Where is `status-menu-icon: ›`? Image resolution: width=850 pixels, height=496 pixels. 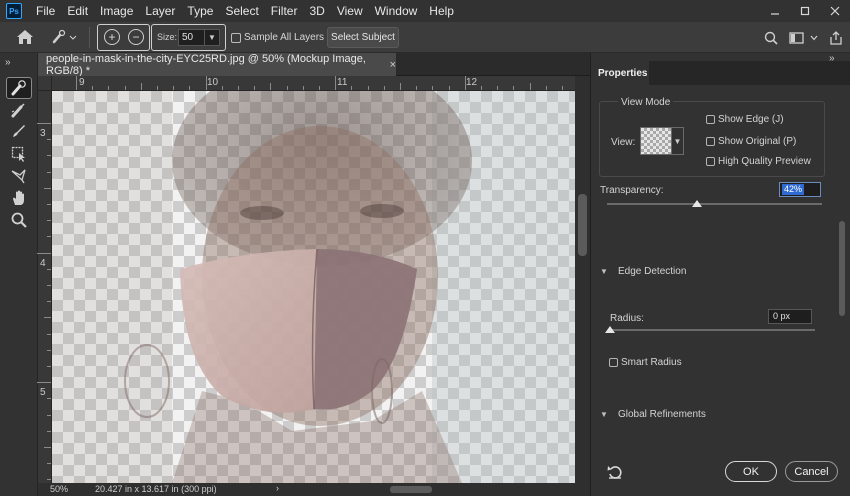 status-menu-icon: › is located at coordinates (277, 488).